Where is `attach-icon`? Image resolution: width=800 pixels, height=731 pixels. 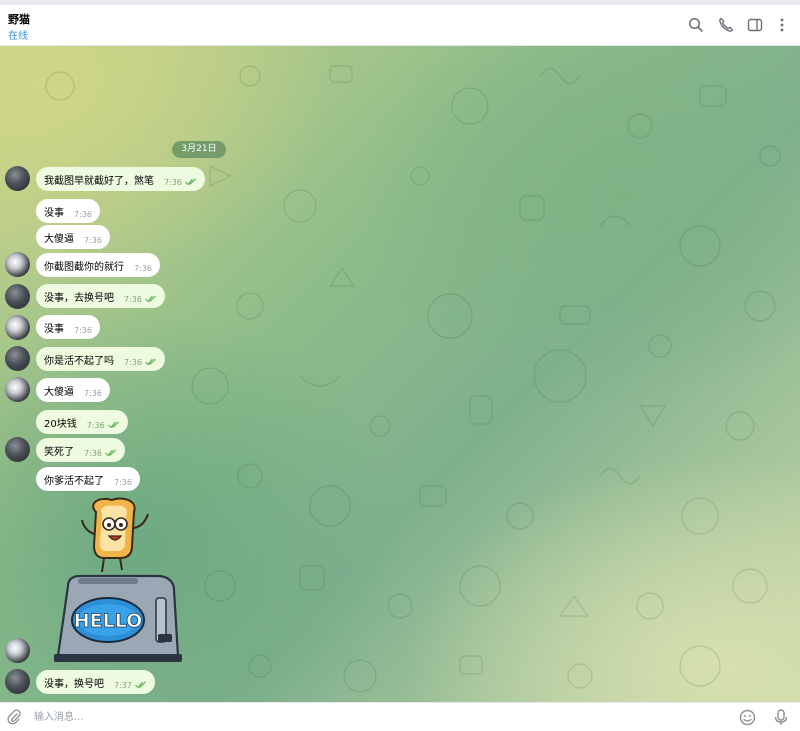
attach-icon is located at coordinates (14, 717).